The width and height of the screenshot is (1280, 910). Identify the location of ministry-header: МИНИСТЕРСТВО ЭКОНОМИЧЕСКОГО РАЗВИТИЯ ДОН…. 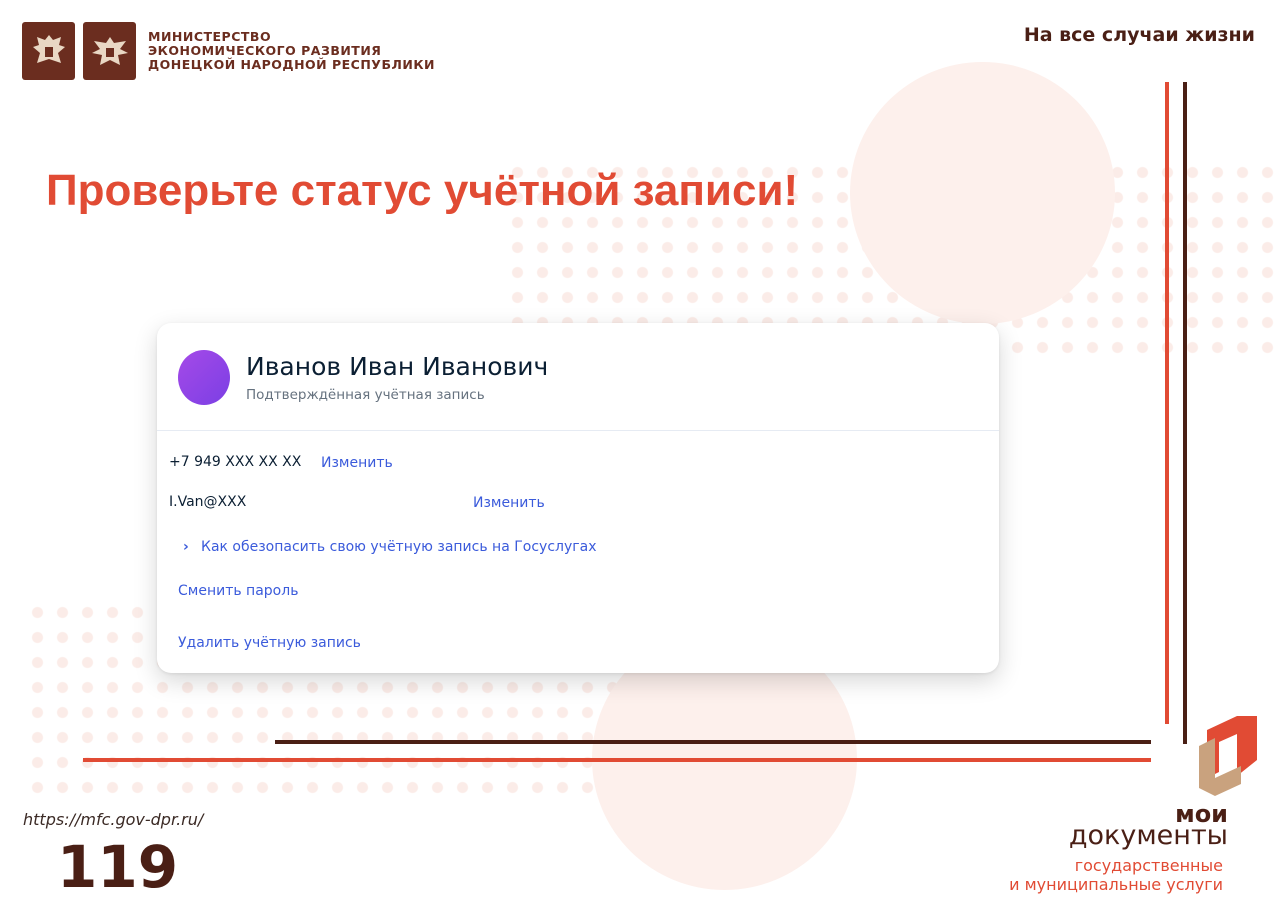
(228, 51).